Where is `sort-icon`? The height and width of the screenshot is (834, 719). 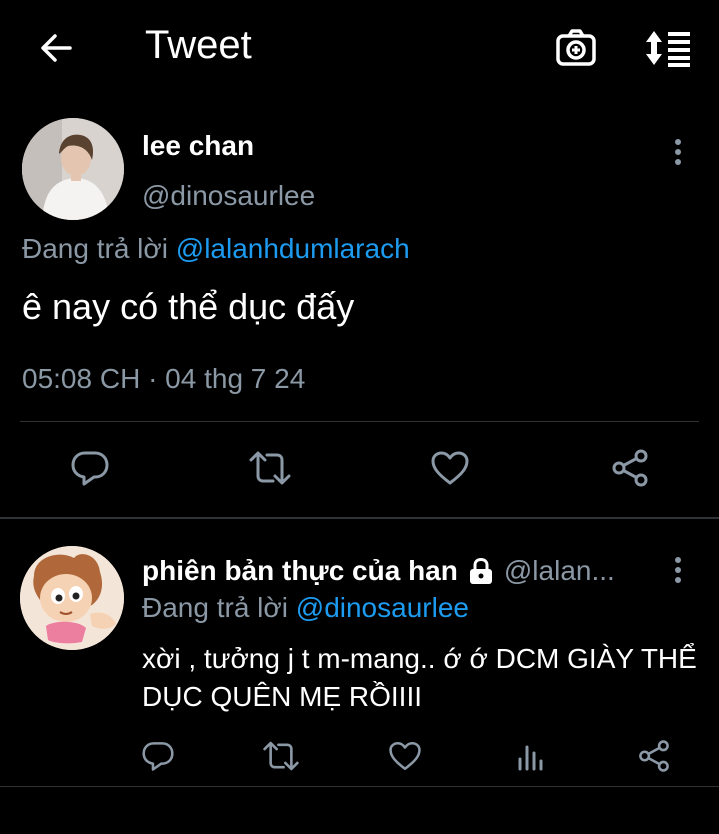 sort-icon is located at coordinates (668, 49).